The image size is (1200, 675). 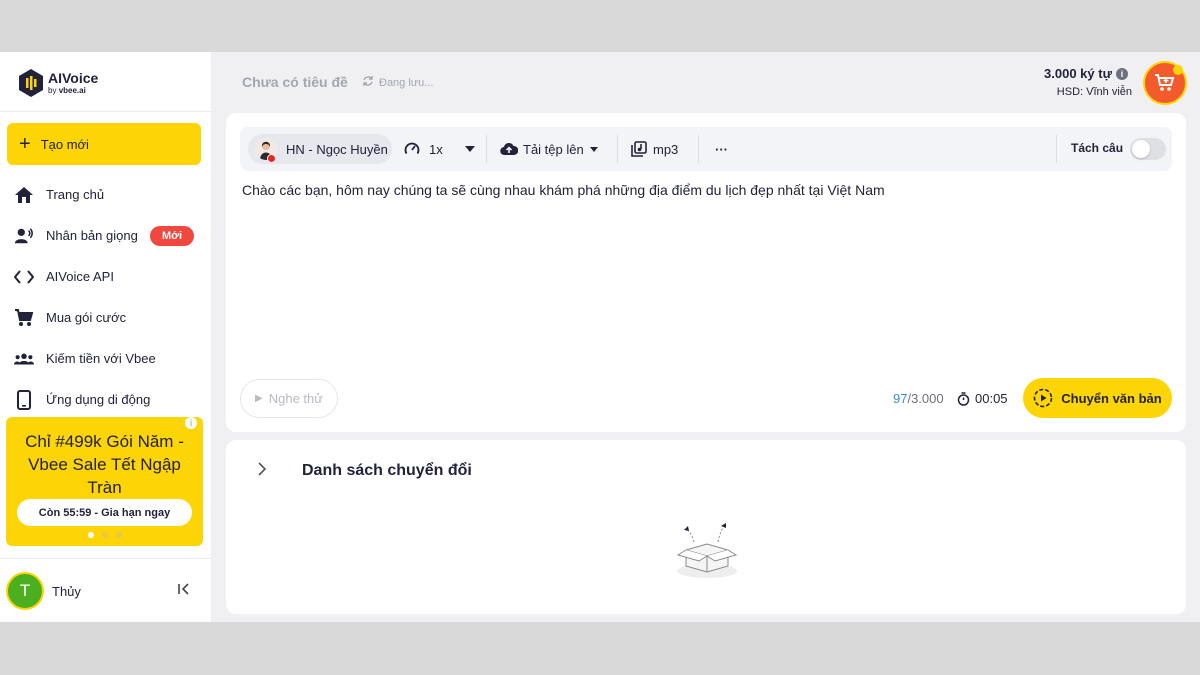 I want to click on sidebar-item-label: Ứng dụng di động, so click(x=98, y=399).